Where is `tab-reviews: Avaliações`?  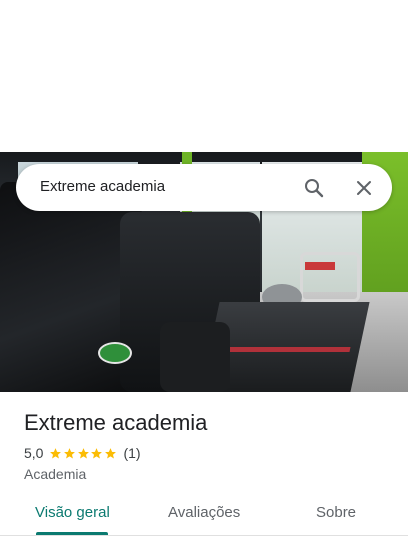
tab-reviews: Avaliações is located at coordinates (204, 512).